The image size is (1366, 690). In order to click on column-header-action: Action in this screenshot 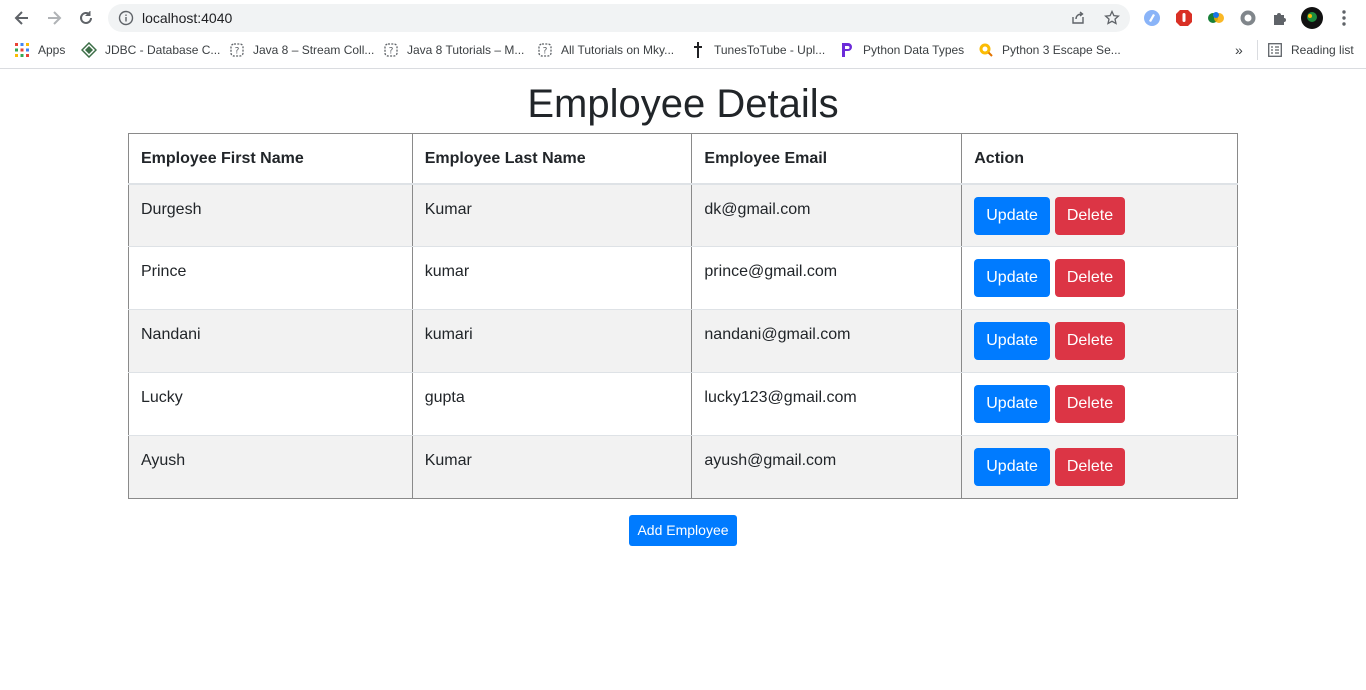, I will do `click(1099, 159)`.